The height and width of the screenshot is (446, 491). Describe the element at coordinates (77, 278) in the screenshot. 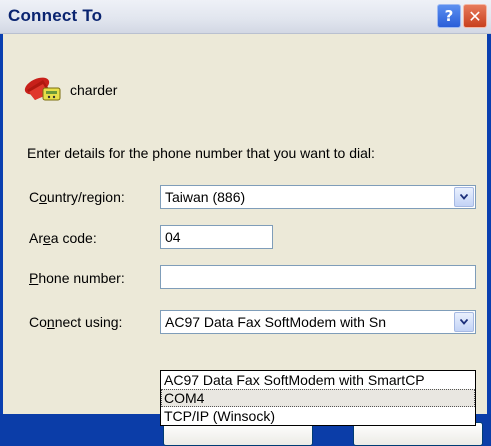

I see `phone-number-label: Phone number:` at that location.